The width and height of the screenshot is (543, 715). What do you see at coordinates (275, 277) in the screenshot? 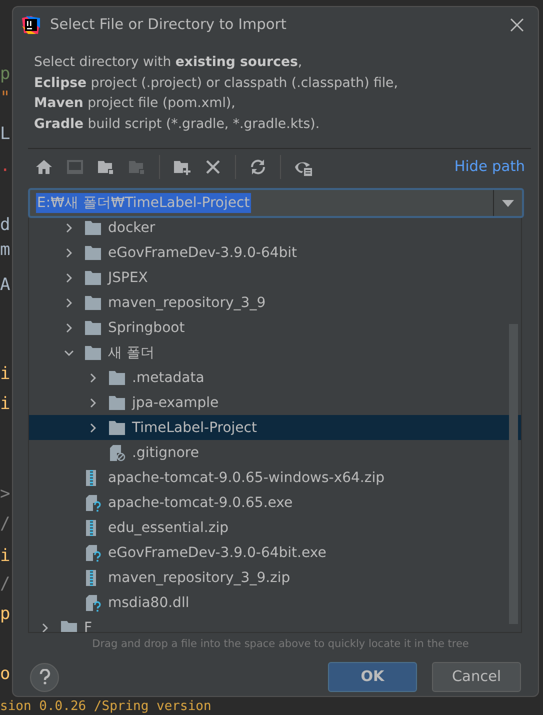
I see `tree-item: JSPEX` at bounding box center [275, 277].